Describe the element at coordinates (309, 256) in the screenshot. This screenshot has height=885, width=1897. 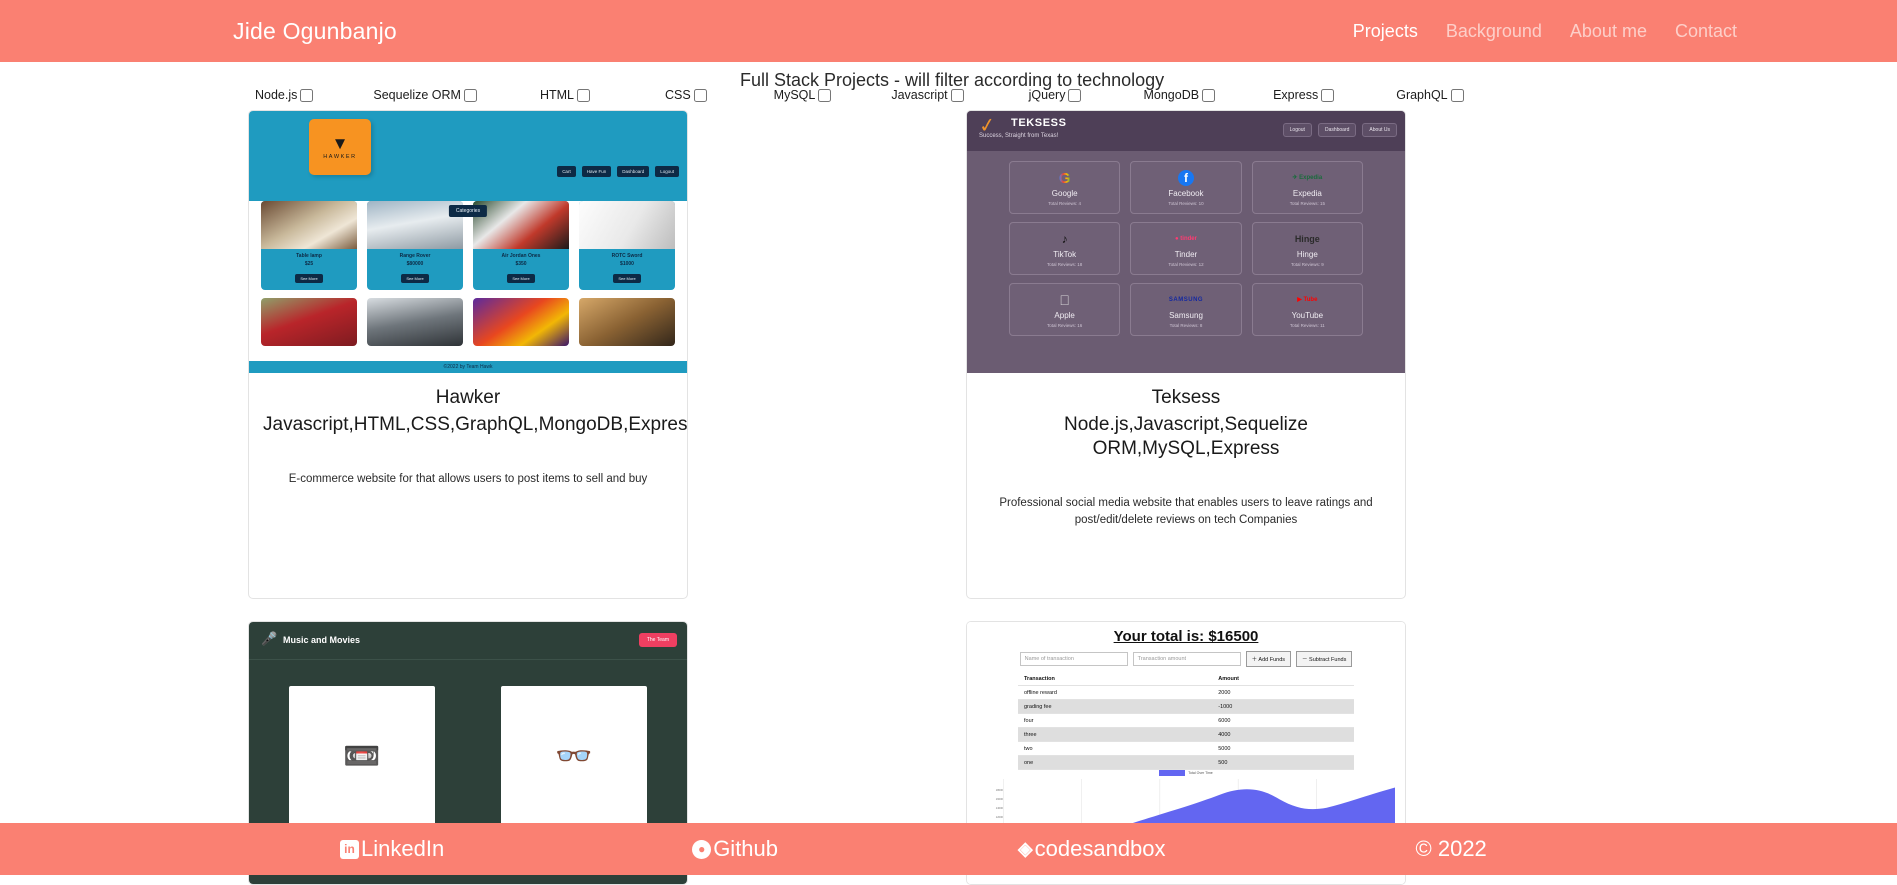
I see `product-name: Table lamp` at that location.